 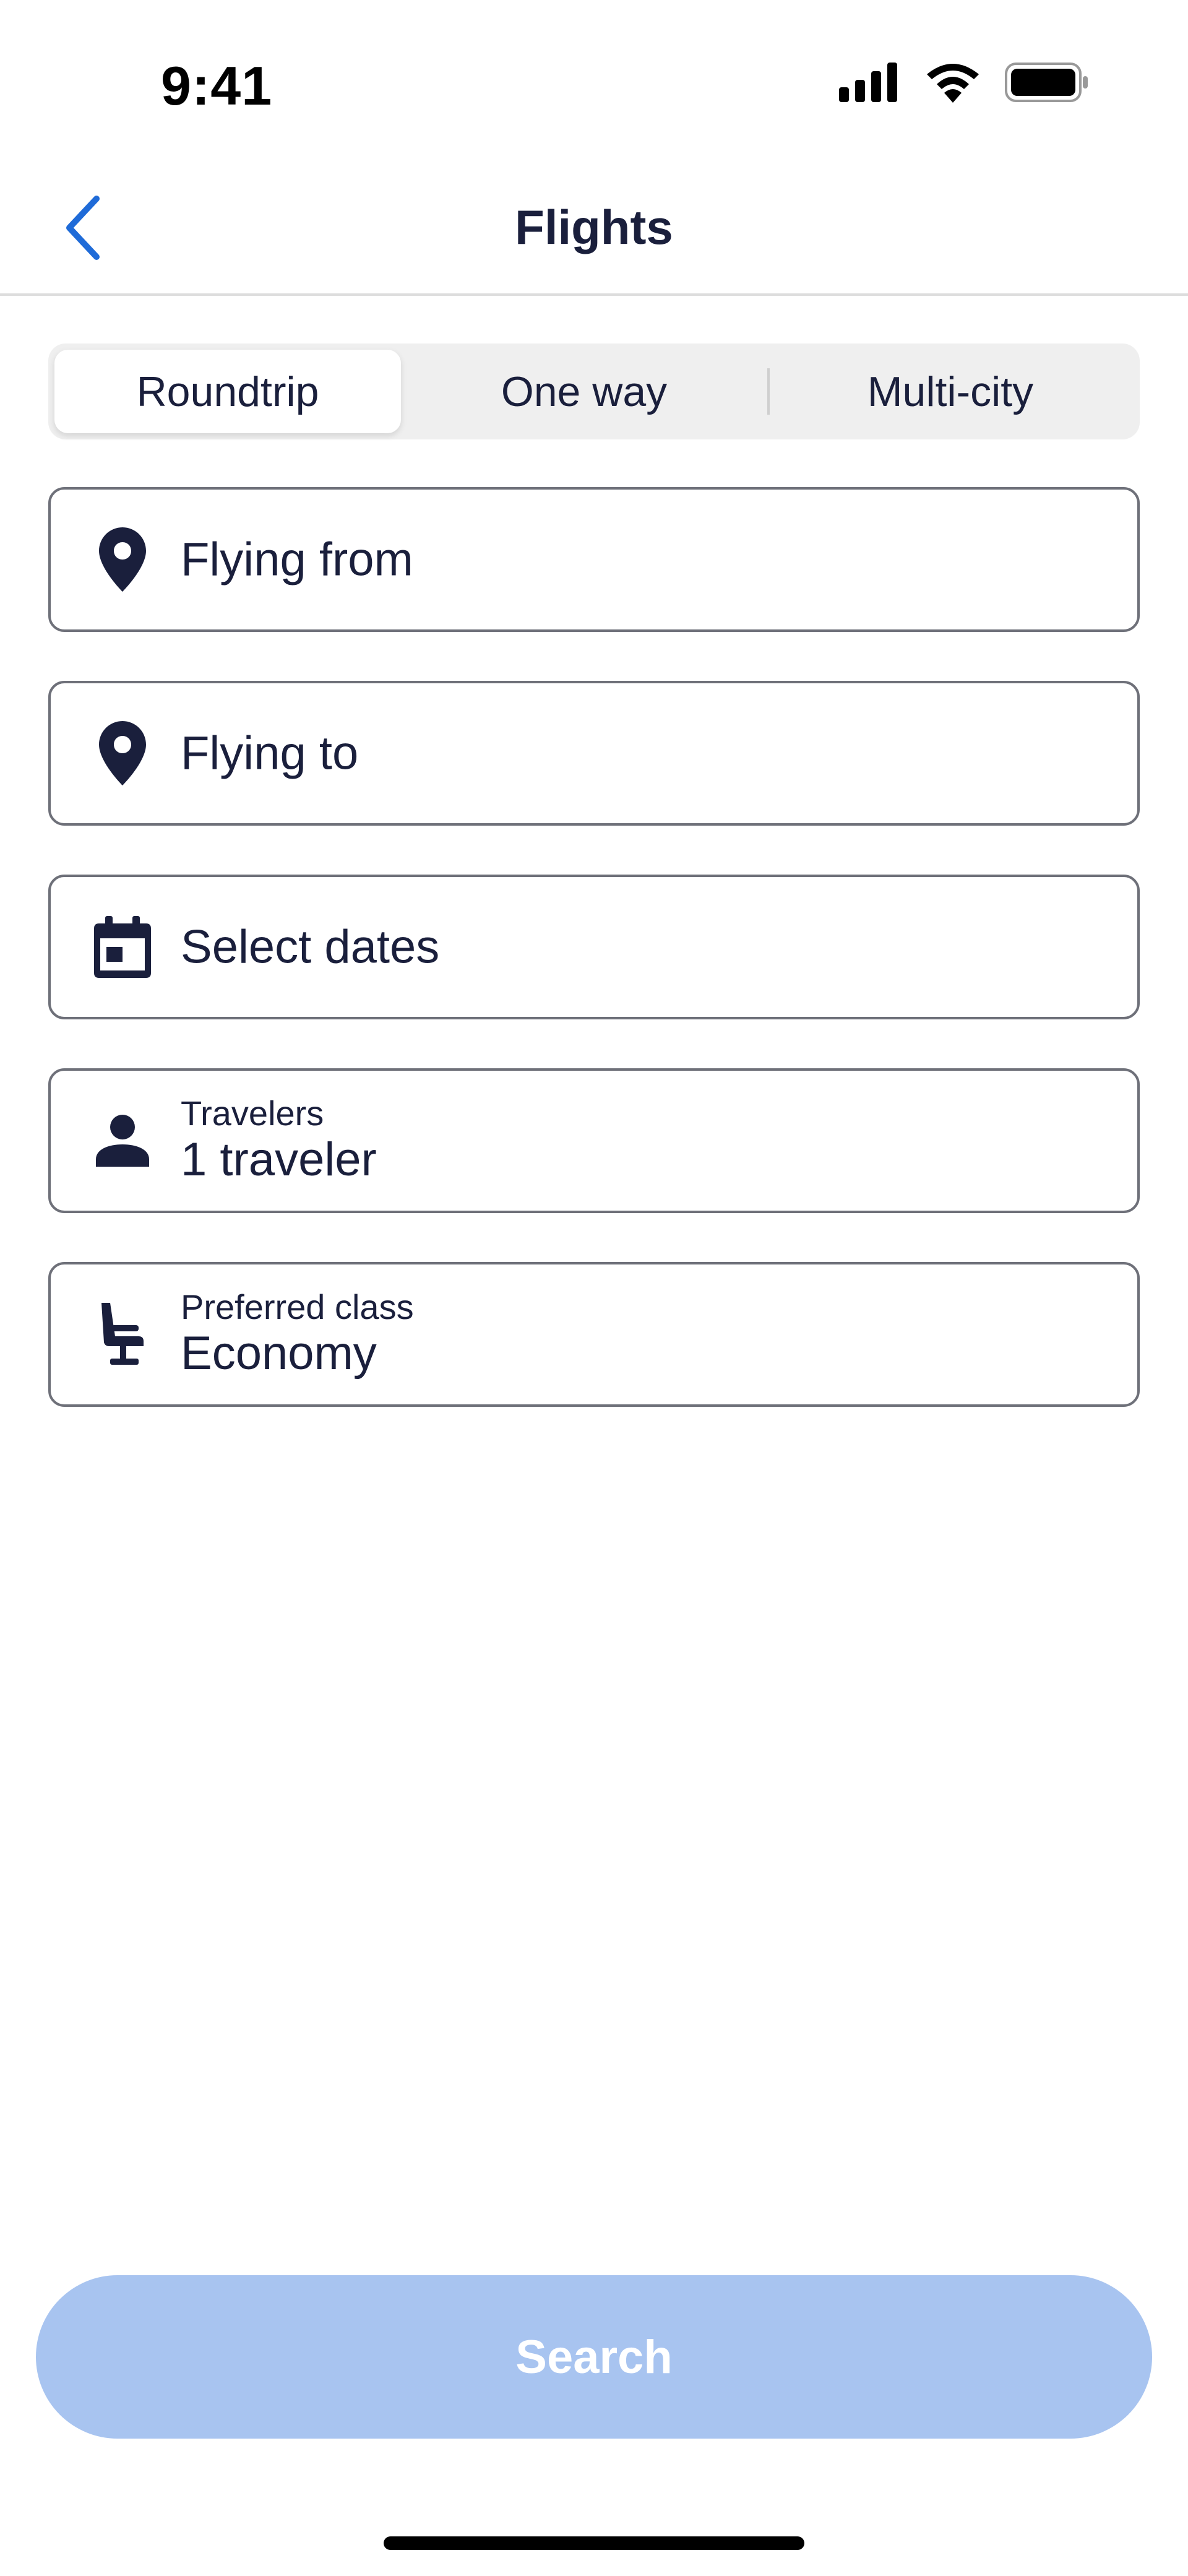 I want to click on dates-field: Select dates, so click(x=594, y=947).